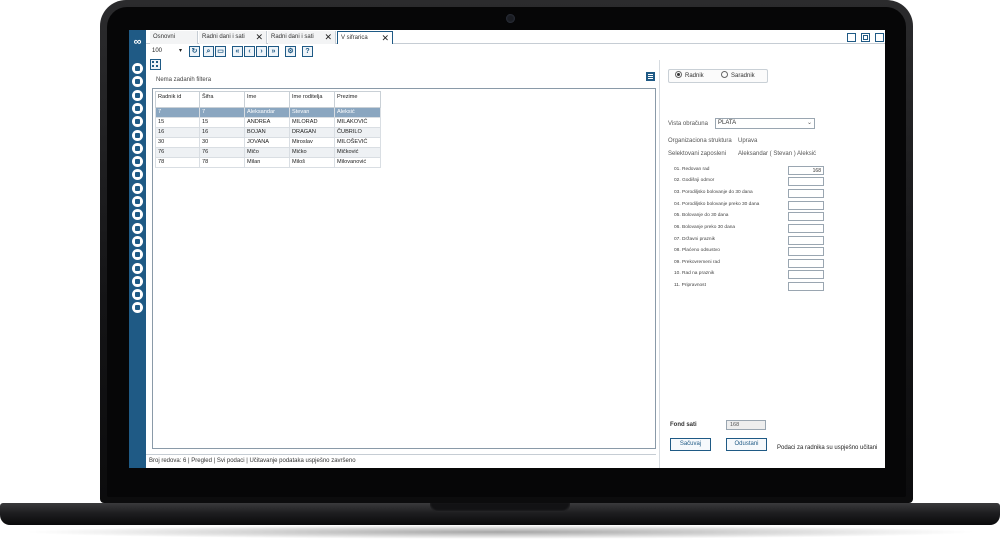 The image size is (1000, 551). I want to click on tab-label: V sifrarica, so click(354, 38).